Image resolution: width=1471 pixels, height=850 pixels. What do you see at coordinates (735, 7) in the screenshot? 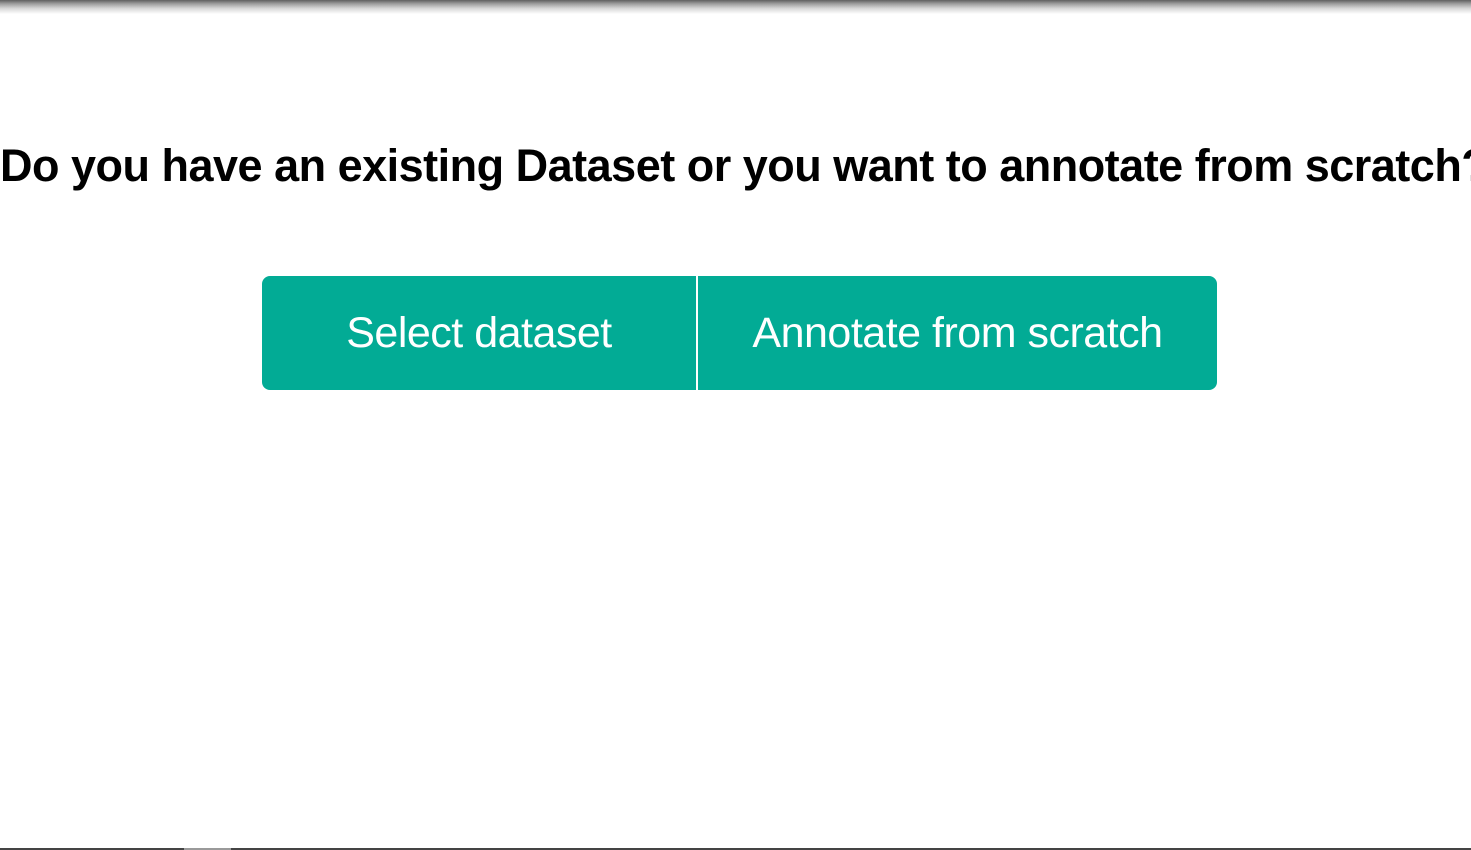
I see `top-shadow` at bounding box center [735, 7].